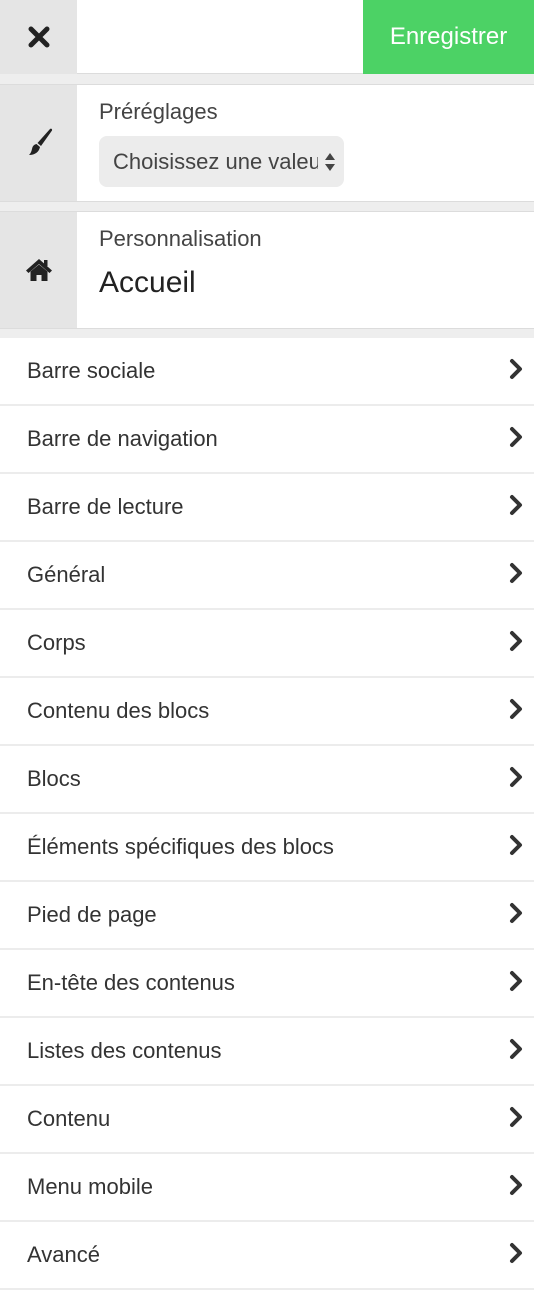  What do you see at coordinates (316, 270) in the screenshot?
I see `customization-content: Personnalisation Accueil` at bounding box center [316, 270].